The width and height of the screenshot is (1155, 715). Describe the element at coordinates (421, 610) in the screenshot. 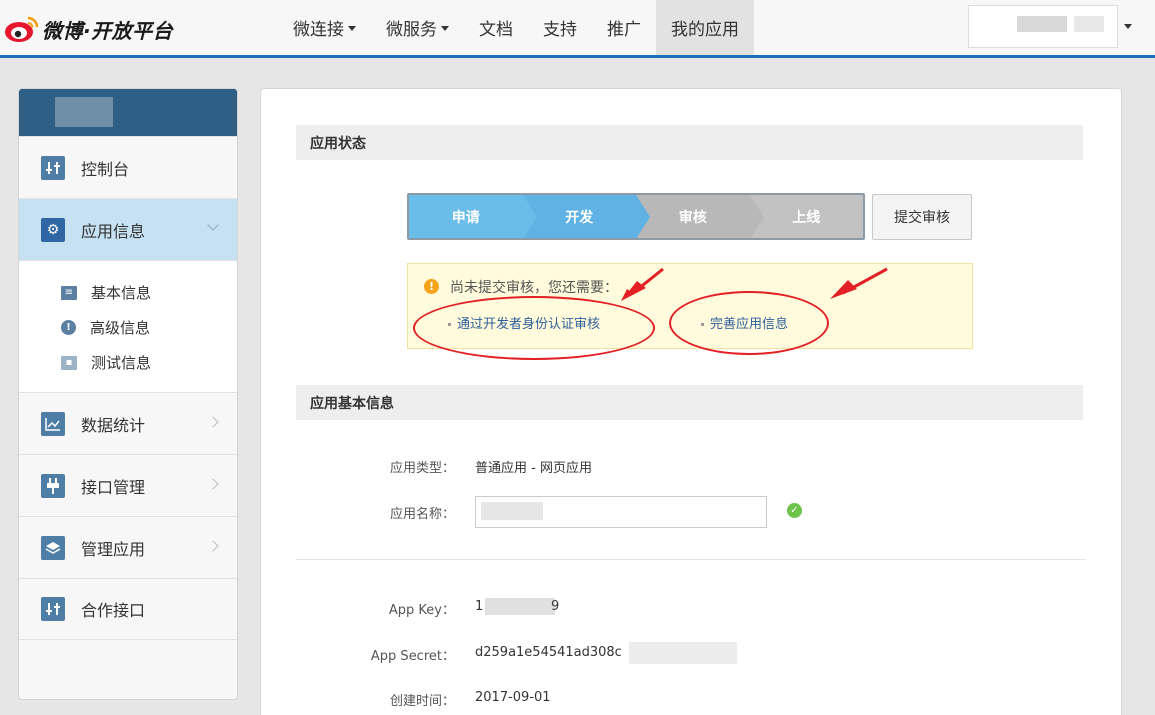

I see `app-key-label: App Key：` at that location.